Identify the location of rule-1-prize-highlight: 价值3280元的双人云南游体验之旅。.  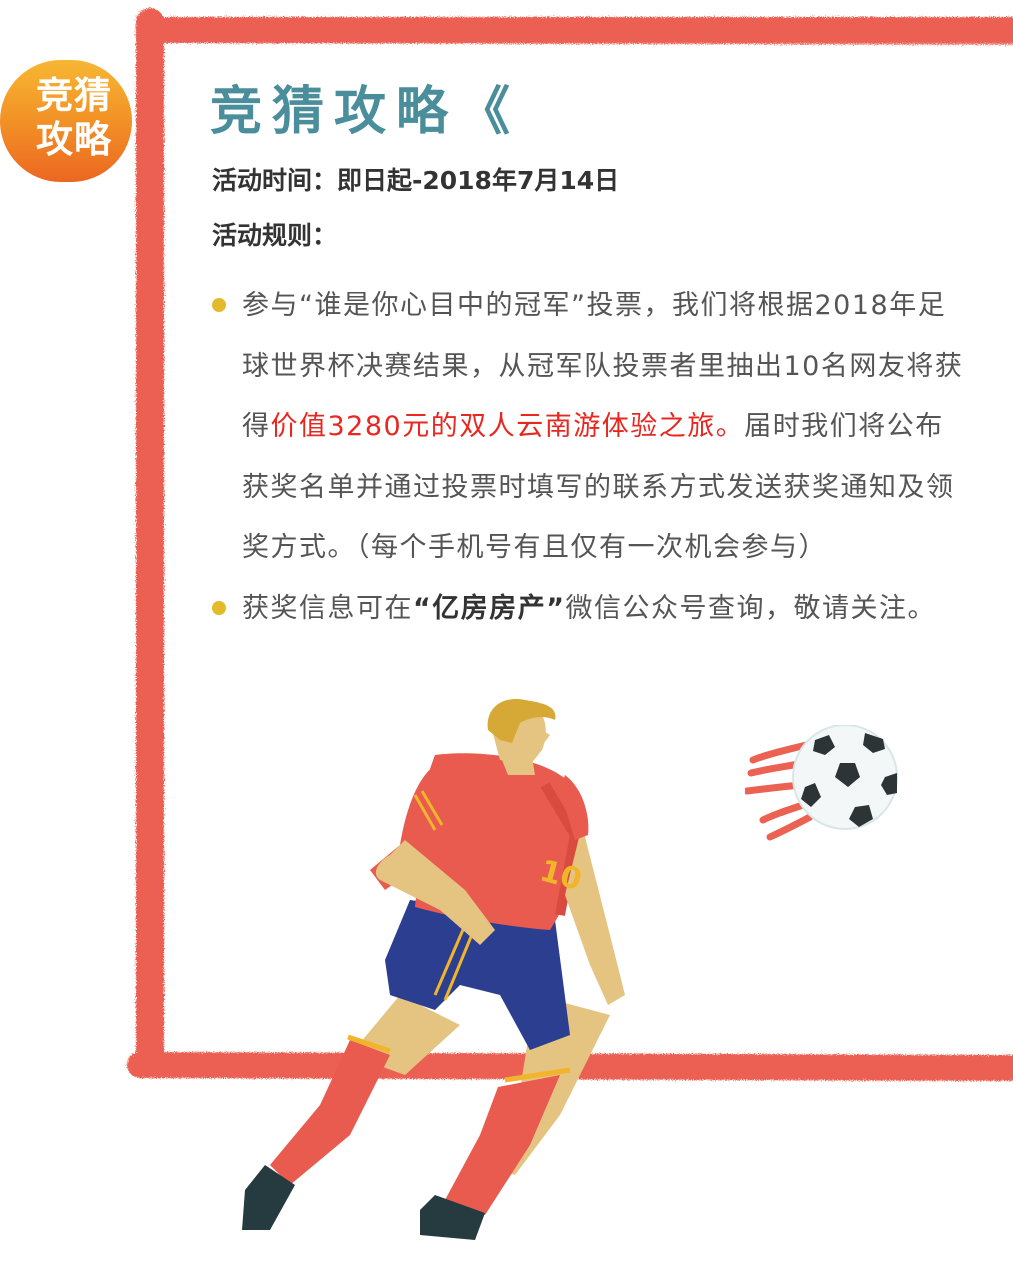
(507, 426).